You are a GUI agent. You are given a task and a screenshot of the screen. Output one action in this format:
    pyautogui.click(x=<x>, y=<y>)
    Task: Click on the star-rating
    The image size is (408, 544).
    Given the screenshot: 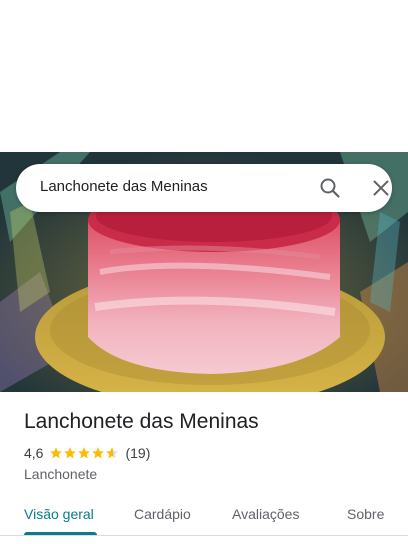 What is the action you would take?
    pyautogui.click(x=84, y=453)
    